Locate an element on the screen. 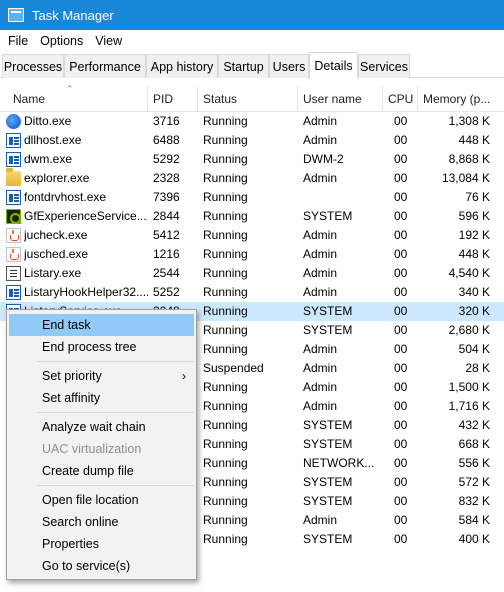  process-pid: 3716 is located at coordinates (166, 121).